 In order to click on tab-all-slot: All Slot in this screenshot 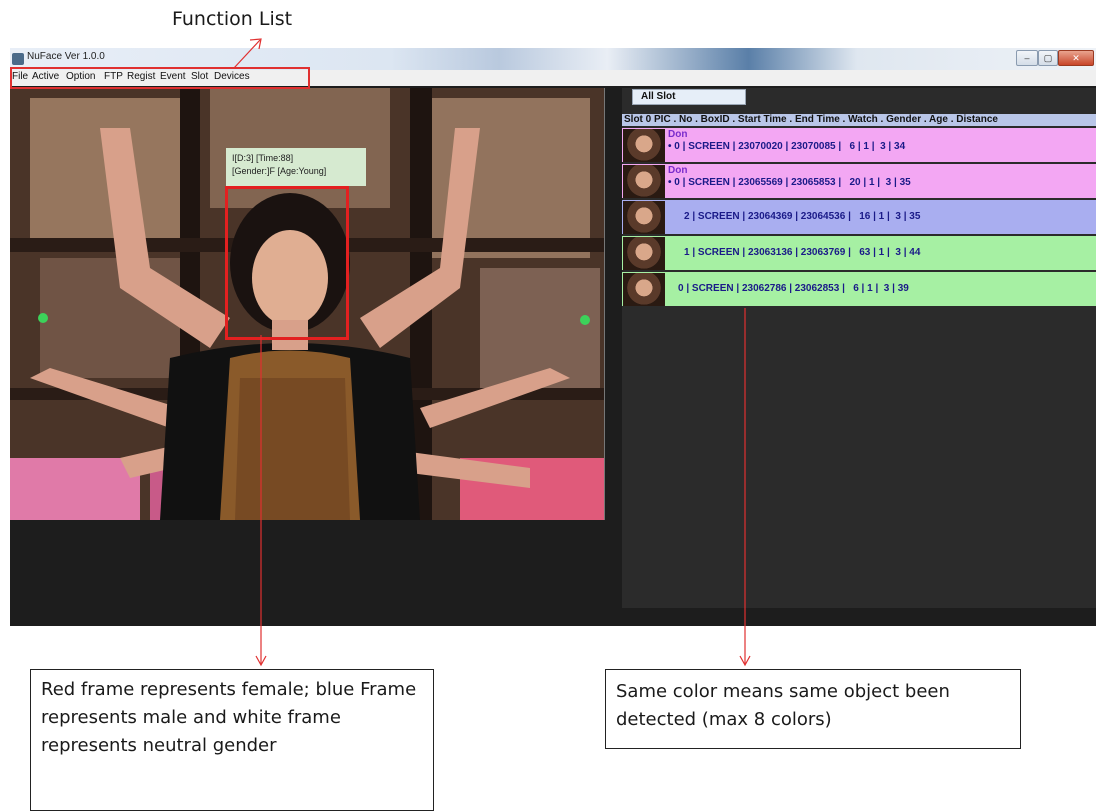, I will do `click(689, 97)`.